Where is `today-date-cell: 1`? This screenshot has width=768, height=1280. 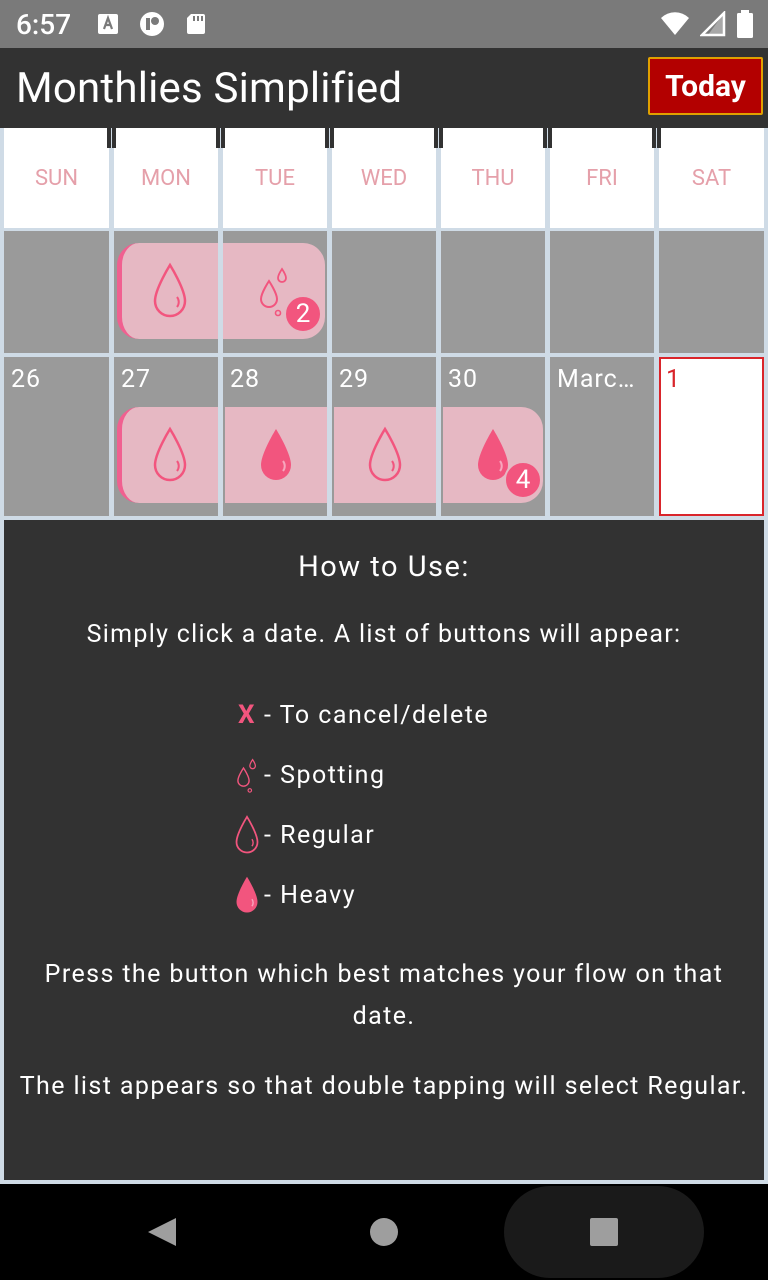 today-date-cell: 1 is located at coordinates (711, 436).